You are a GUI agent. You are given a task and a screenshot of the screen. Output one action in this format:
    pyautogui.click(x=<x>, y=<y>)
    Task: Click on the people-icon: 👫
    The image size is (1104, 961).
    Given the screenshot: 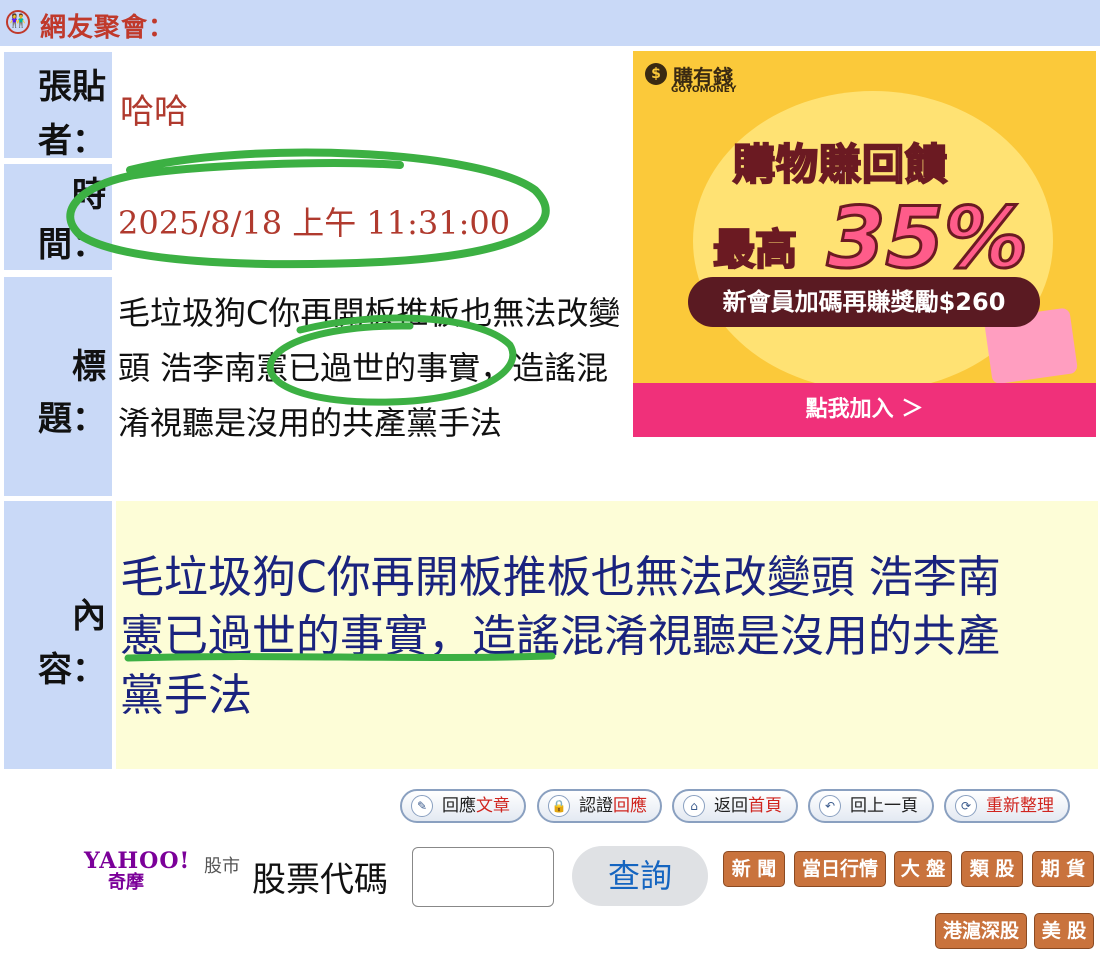 What is the action you would take?
    pyautogui.click(x=18, y=22)
    